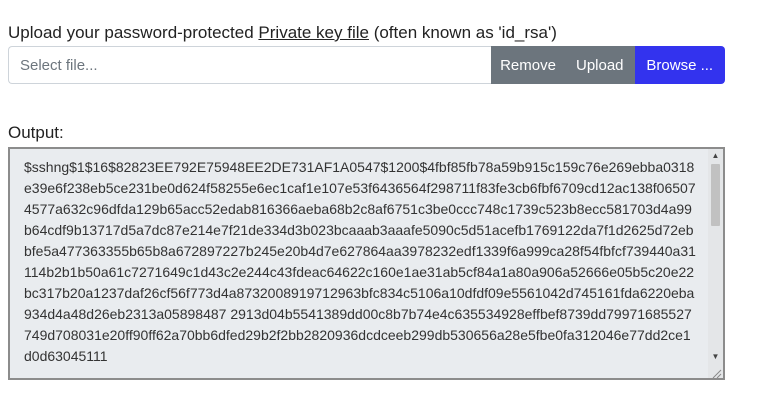  I want to click on output-label: Output:, so click(36, 132).